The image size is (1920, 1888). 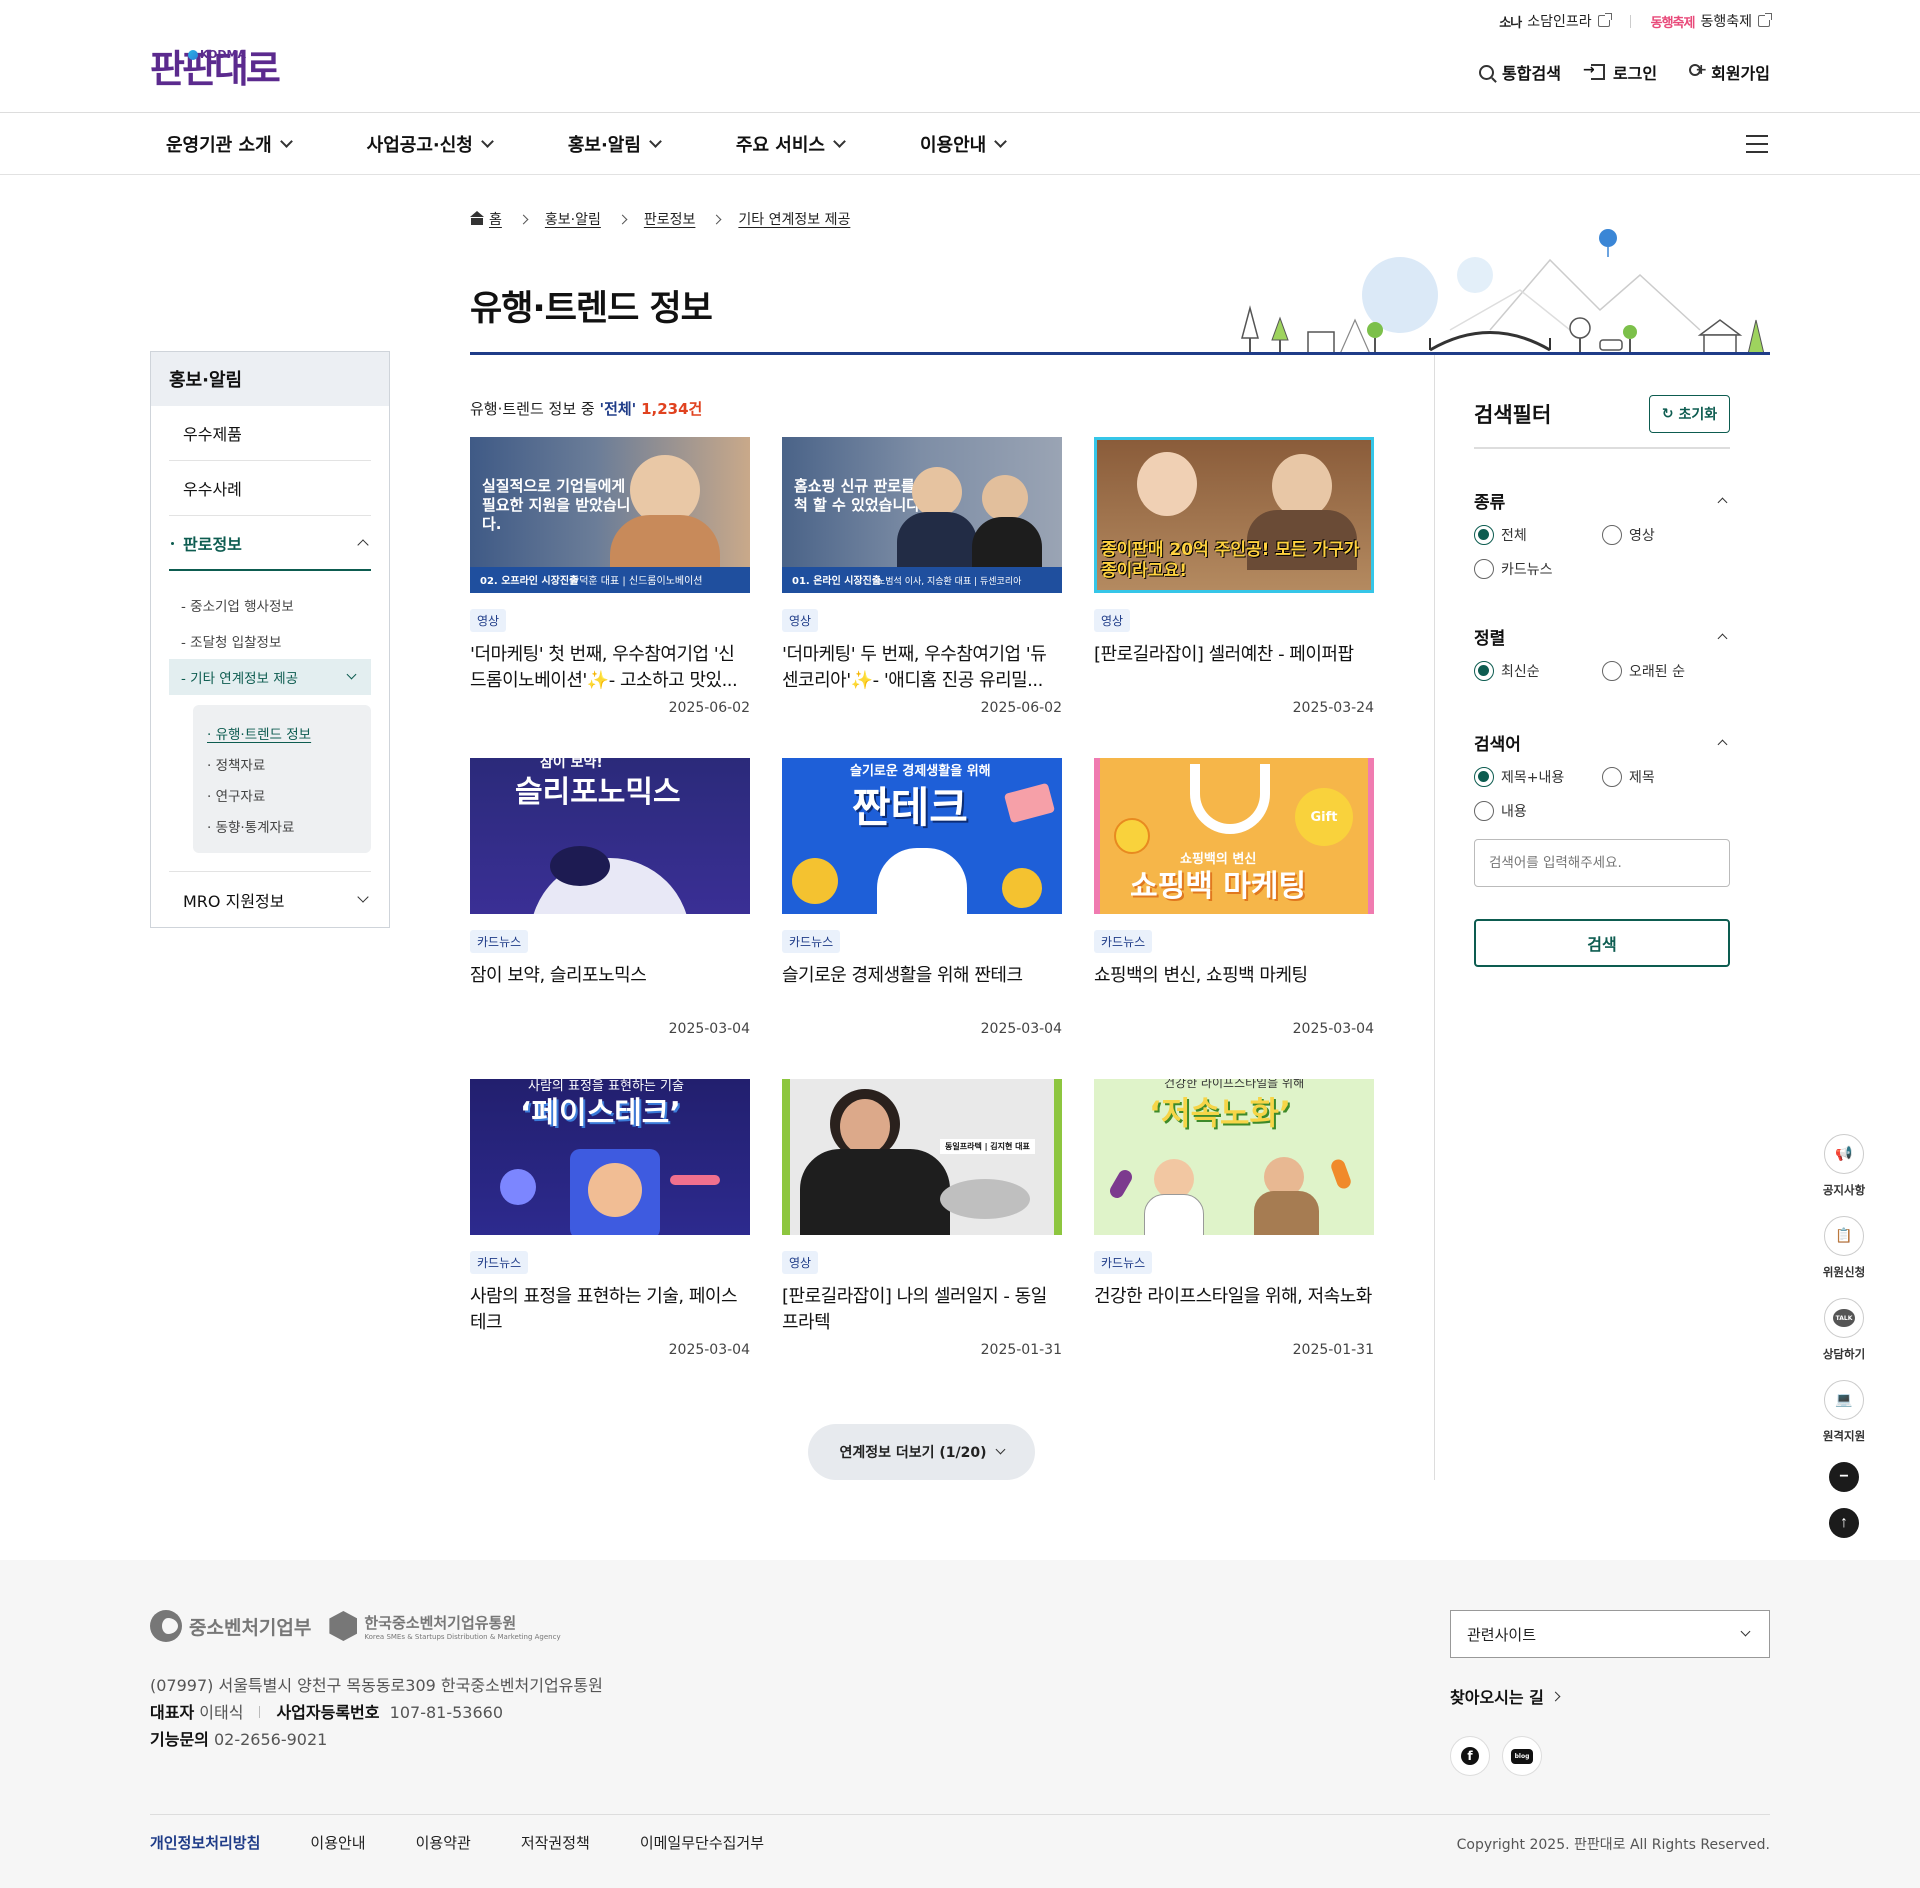 What do you see at coordinates (1844, 1318) in the screenshot?
I see `talk-icon: TALK` at bounding box center [1844, 1318].